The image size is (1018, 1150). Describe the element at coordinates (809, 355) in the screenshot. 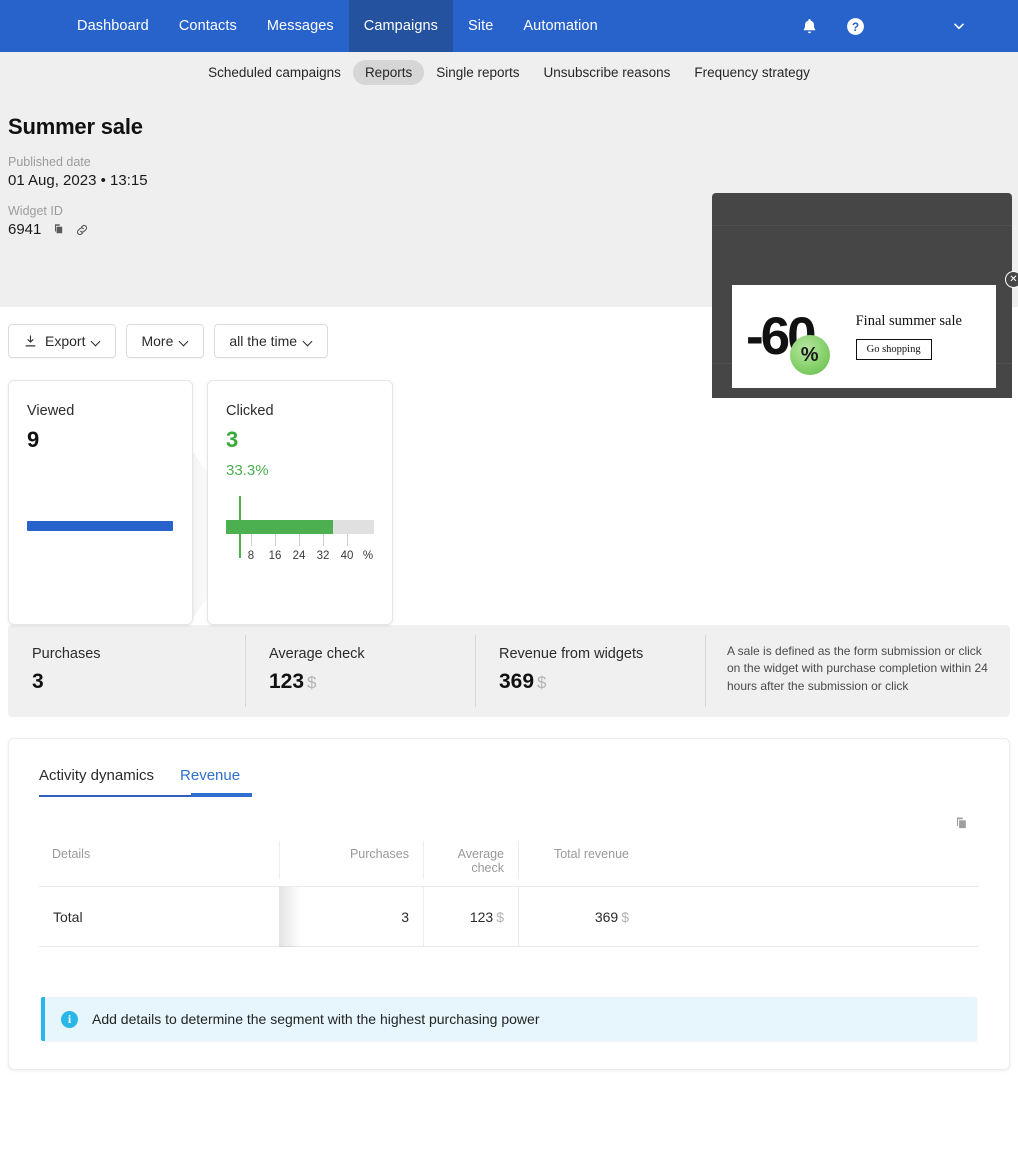

I see `promo-percent-badge: %` at that location.